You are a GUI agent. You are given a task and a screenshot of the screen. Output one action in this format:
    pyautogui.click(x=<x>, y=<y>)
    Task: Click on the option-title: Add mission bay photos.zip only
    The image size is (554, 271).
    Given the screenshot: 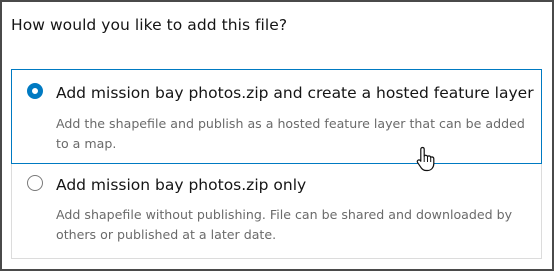 What is the action you would take?
    pyautogui.click(x=181, y=185)
    